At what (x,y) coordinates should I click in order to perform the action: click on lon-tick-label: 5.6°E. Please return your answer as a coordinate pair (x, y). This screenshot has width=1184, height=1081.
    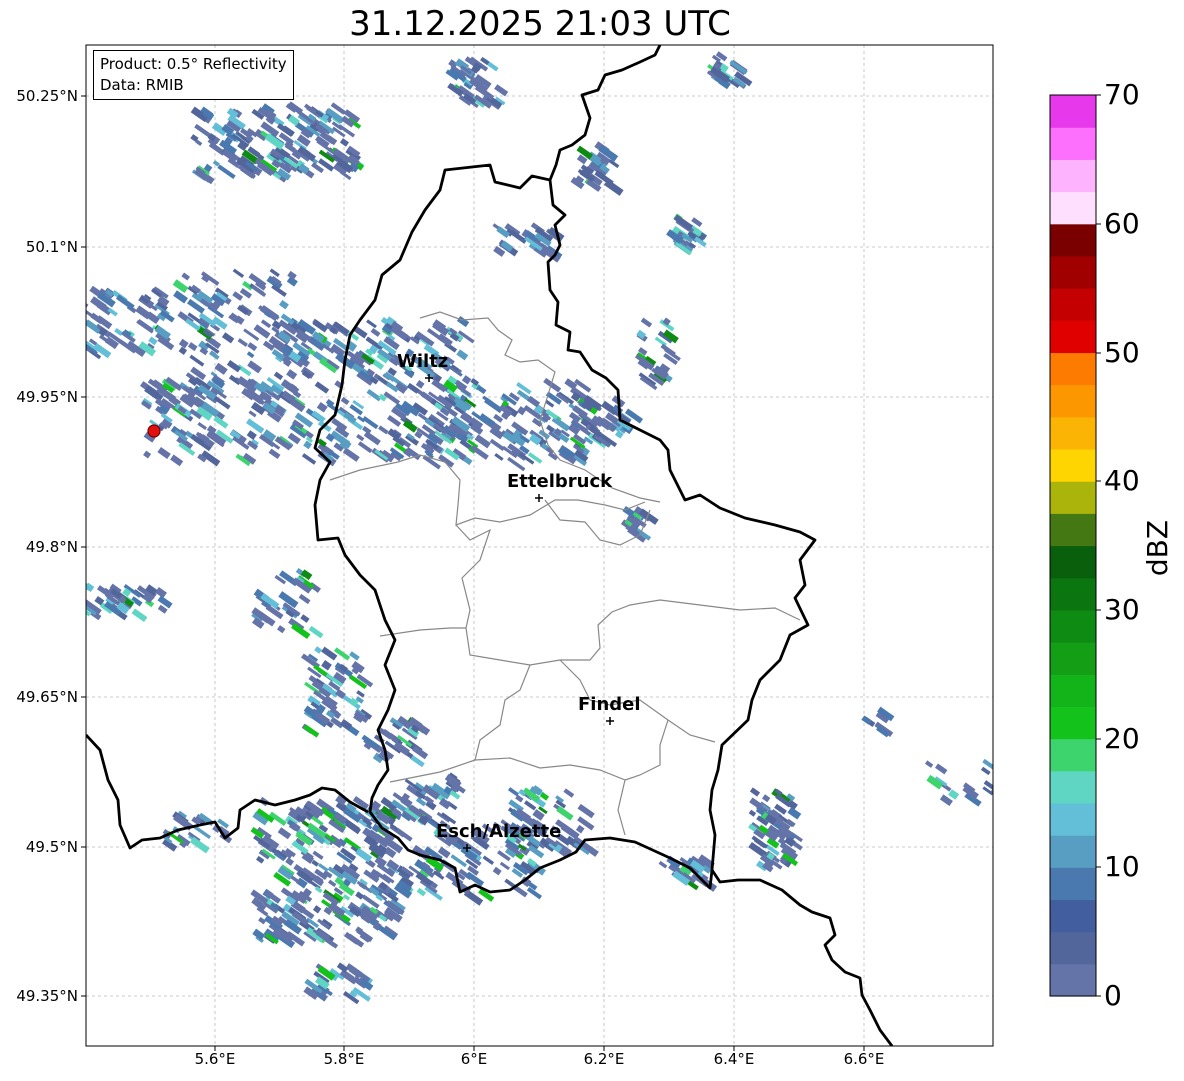
    Looking at the image, I should click on (215, 1059).